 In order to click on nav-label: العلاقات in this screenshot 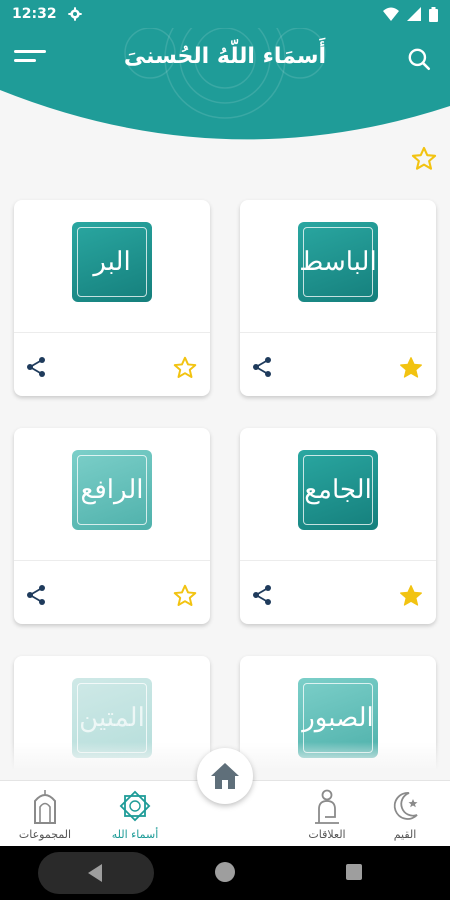, I will do `click(327, 834)`.